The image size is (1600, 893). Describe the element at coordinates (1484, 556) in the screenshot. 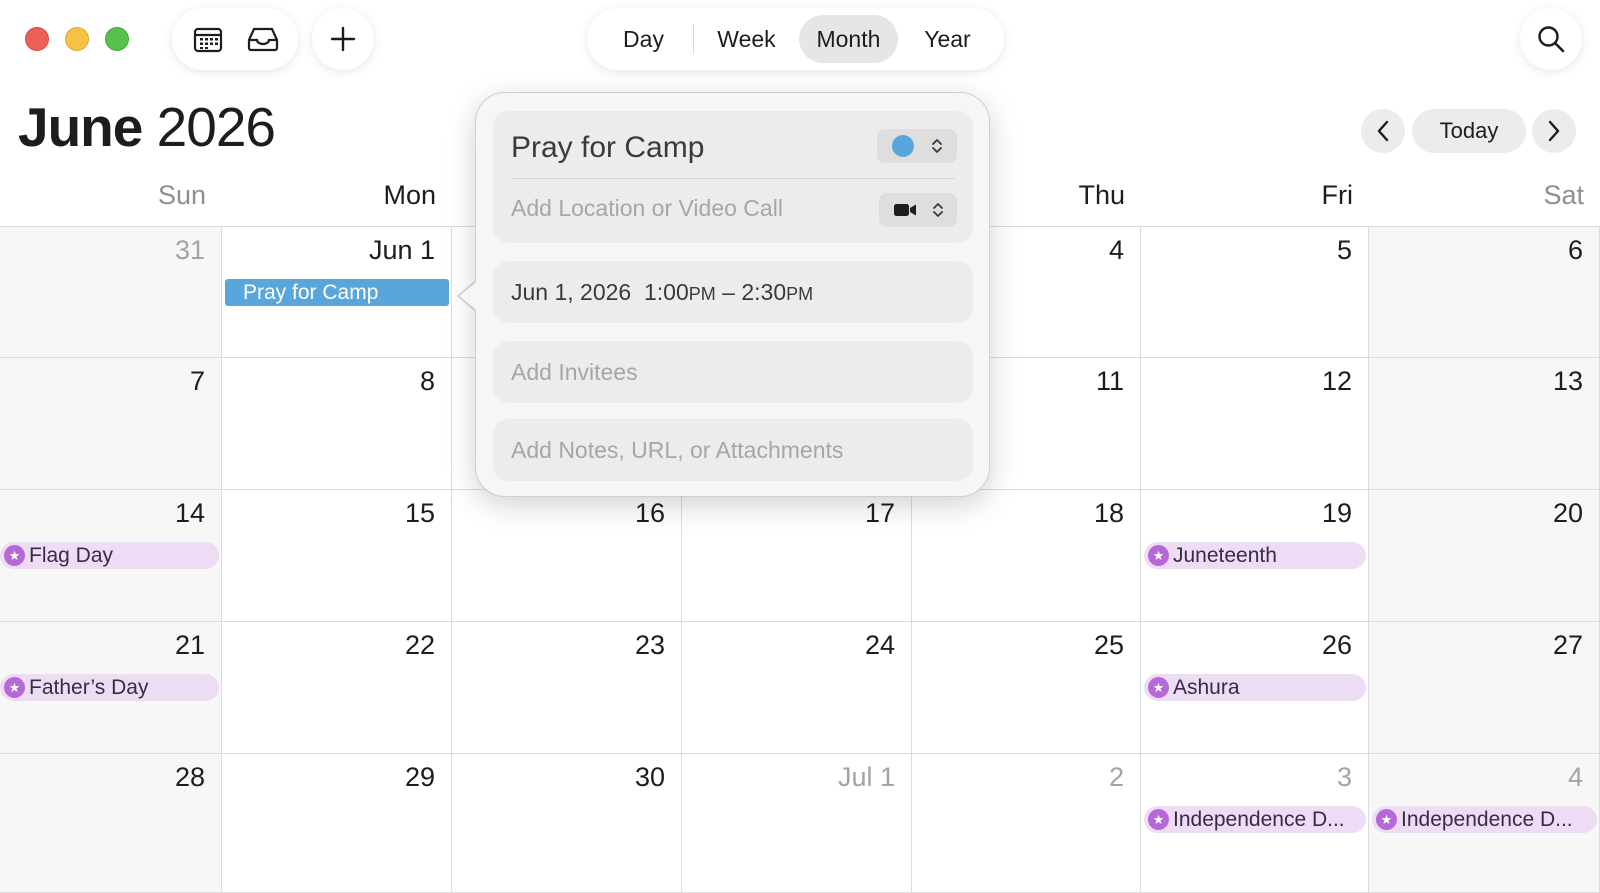

I see `day-cell: 20` at that location.